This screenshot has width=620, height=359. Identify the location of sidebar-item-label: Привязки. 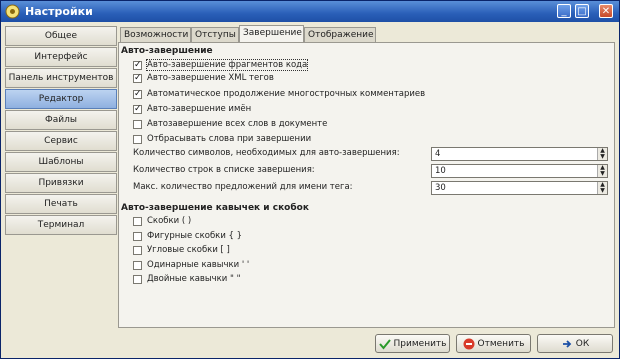
(61, 183).